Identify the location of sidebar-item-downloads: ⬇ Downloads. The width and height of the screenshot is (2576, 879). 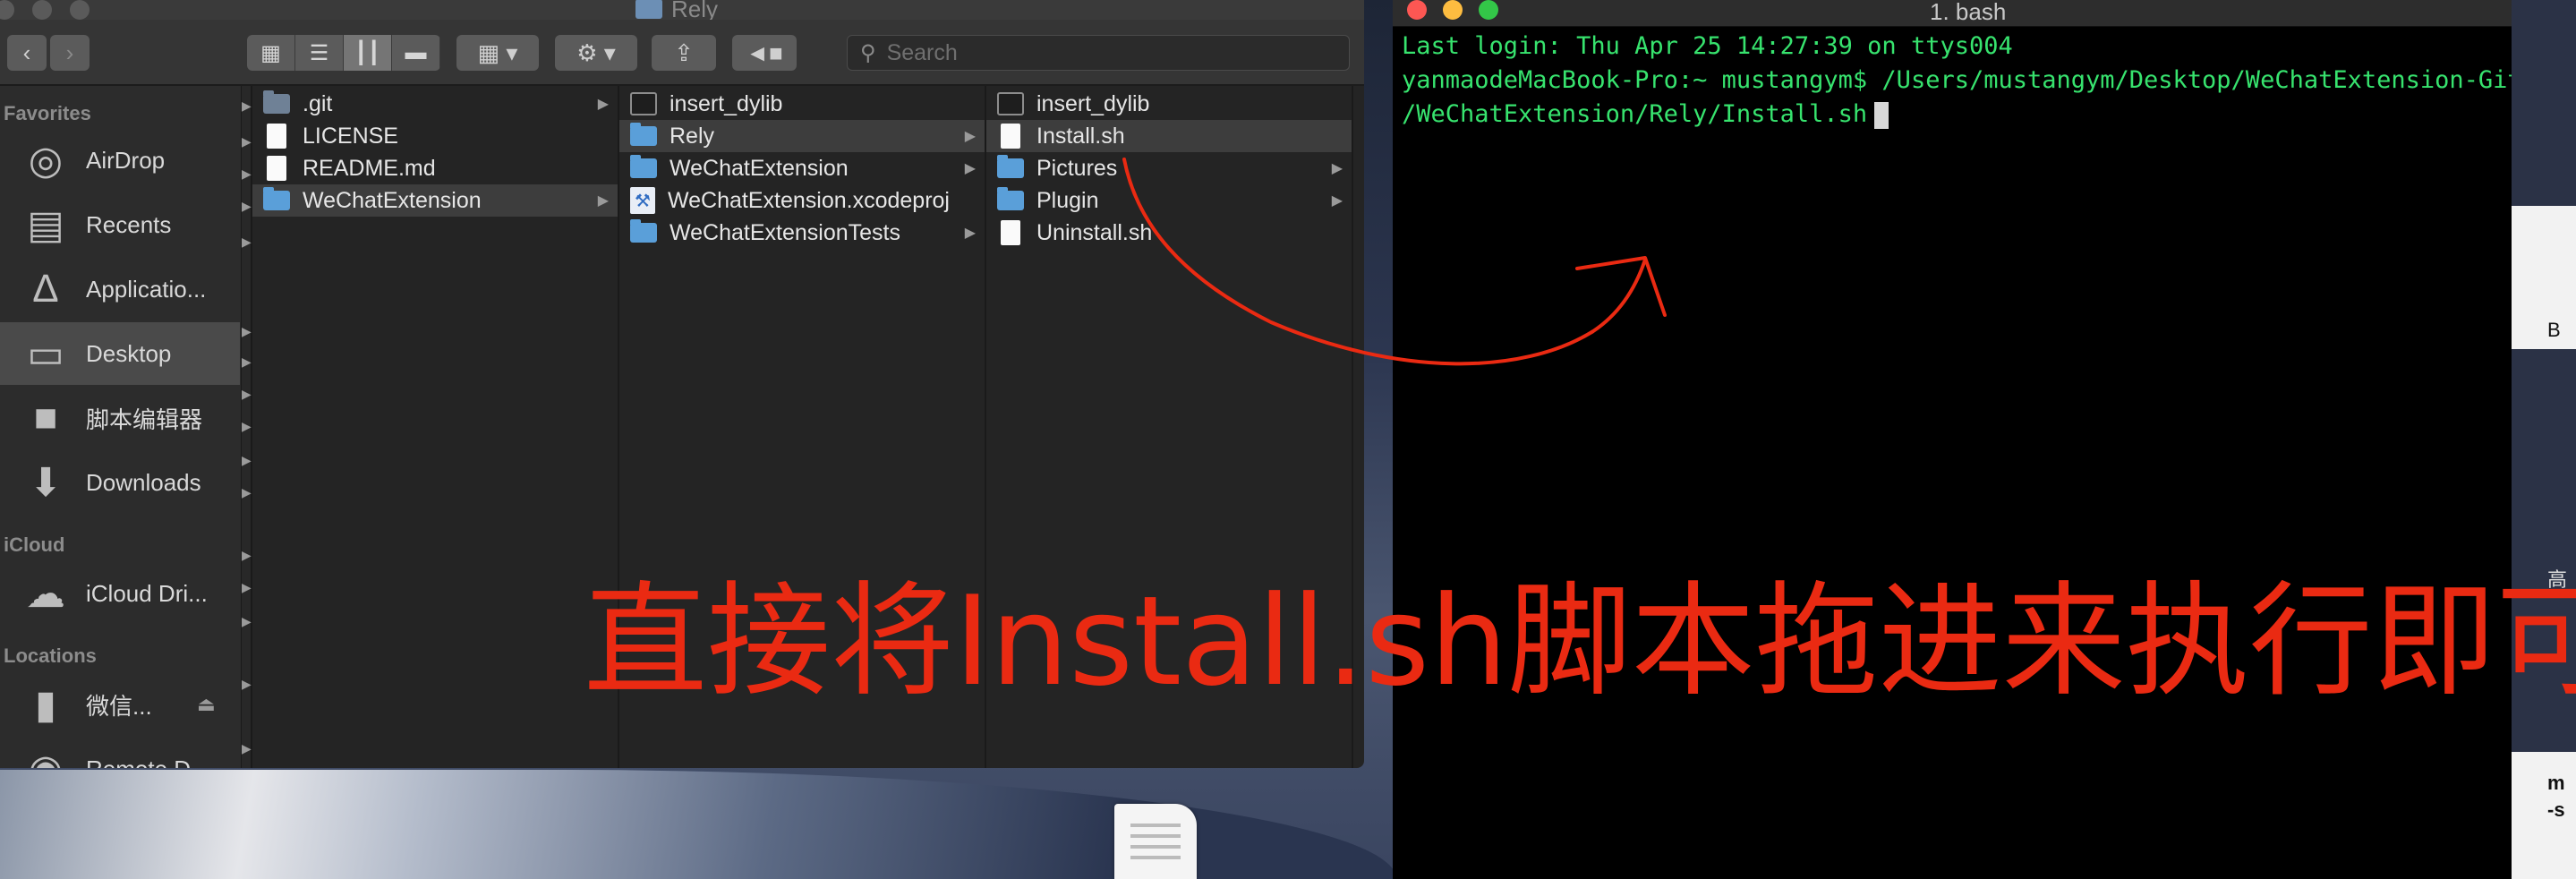
(120, 482).